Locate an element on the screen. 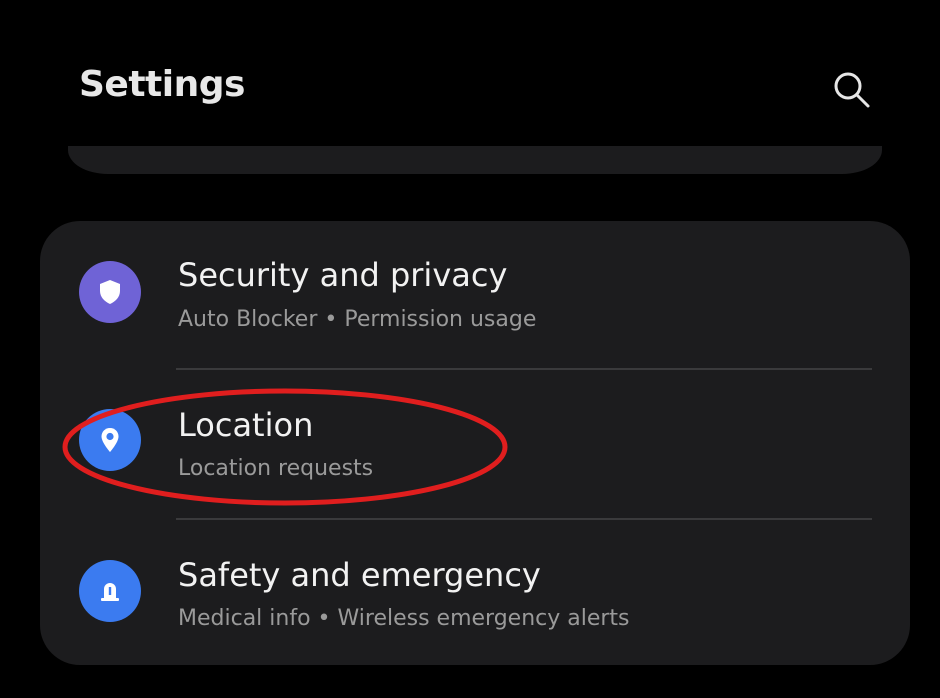  location-pin-icon is located at coordinates (110, 440).